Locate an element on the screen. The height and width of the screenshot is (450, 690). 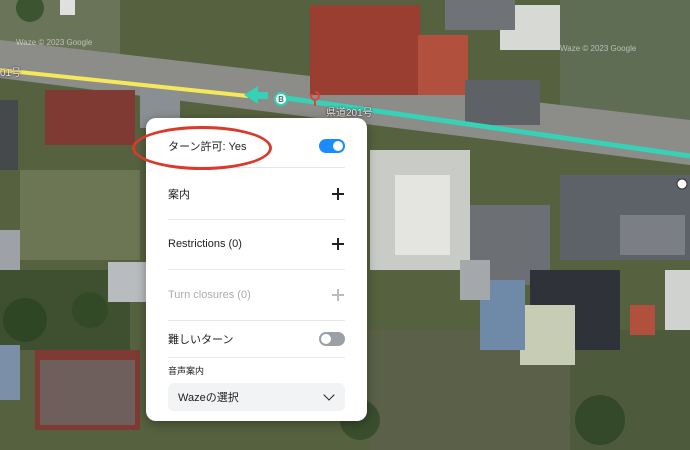
segment-node-letter: B is located at coordinates (281, 99).